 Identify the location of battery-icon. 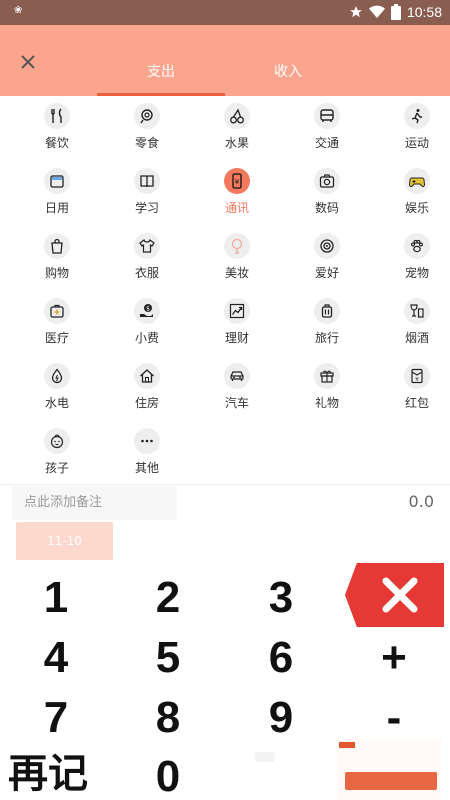
(395, 12).